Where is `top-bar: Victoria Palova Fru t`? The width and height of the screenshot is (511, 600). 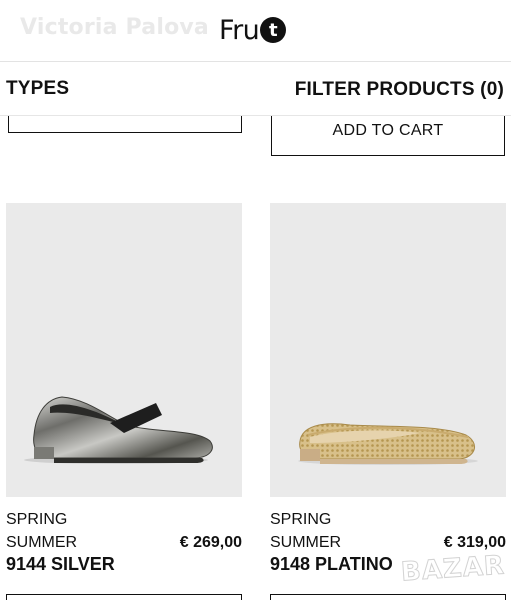 top-bar: Victoria Palova Fru t is located at coordinates (255, 31).